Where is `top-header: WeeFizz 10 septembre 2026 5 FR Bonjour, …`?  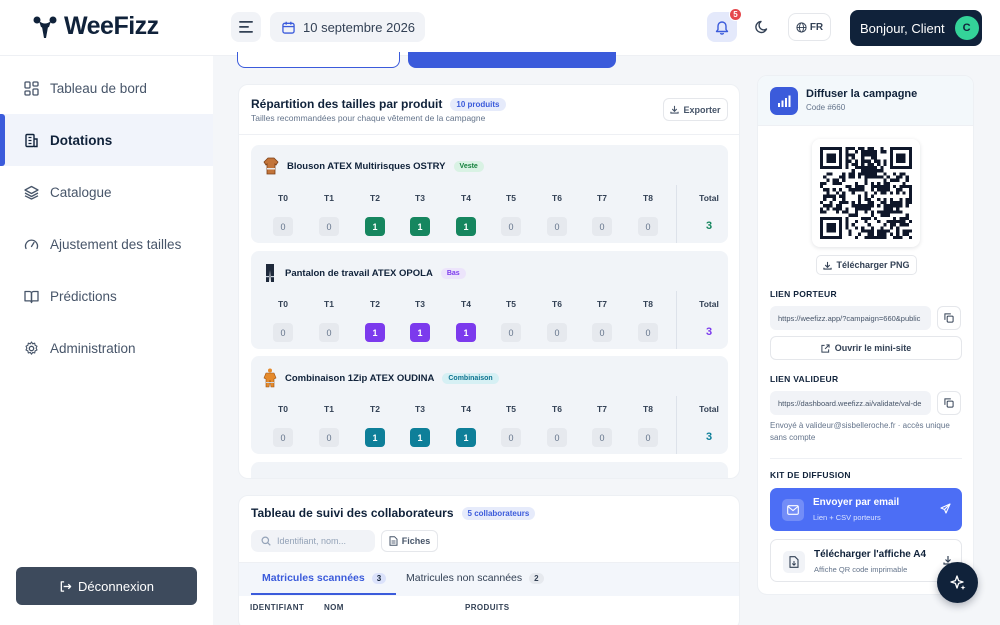
top-header: WeeFizz 10 septembre 2026 5 FR Bonjour, … is located at coordinates (500, 28).